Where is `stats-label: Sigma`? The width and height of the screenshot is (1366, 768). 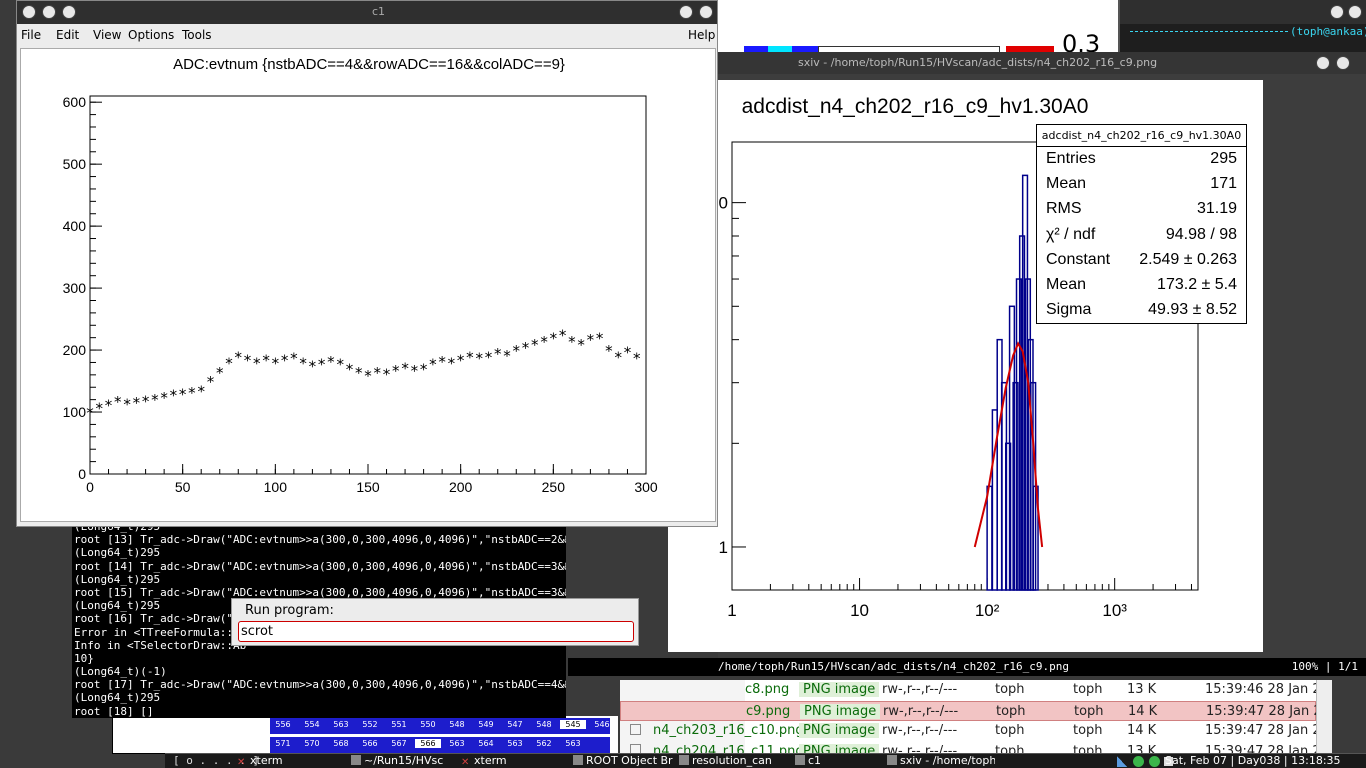 stats-label: Sigma is located at coordinates (1069, 310).